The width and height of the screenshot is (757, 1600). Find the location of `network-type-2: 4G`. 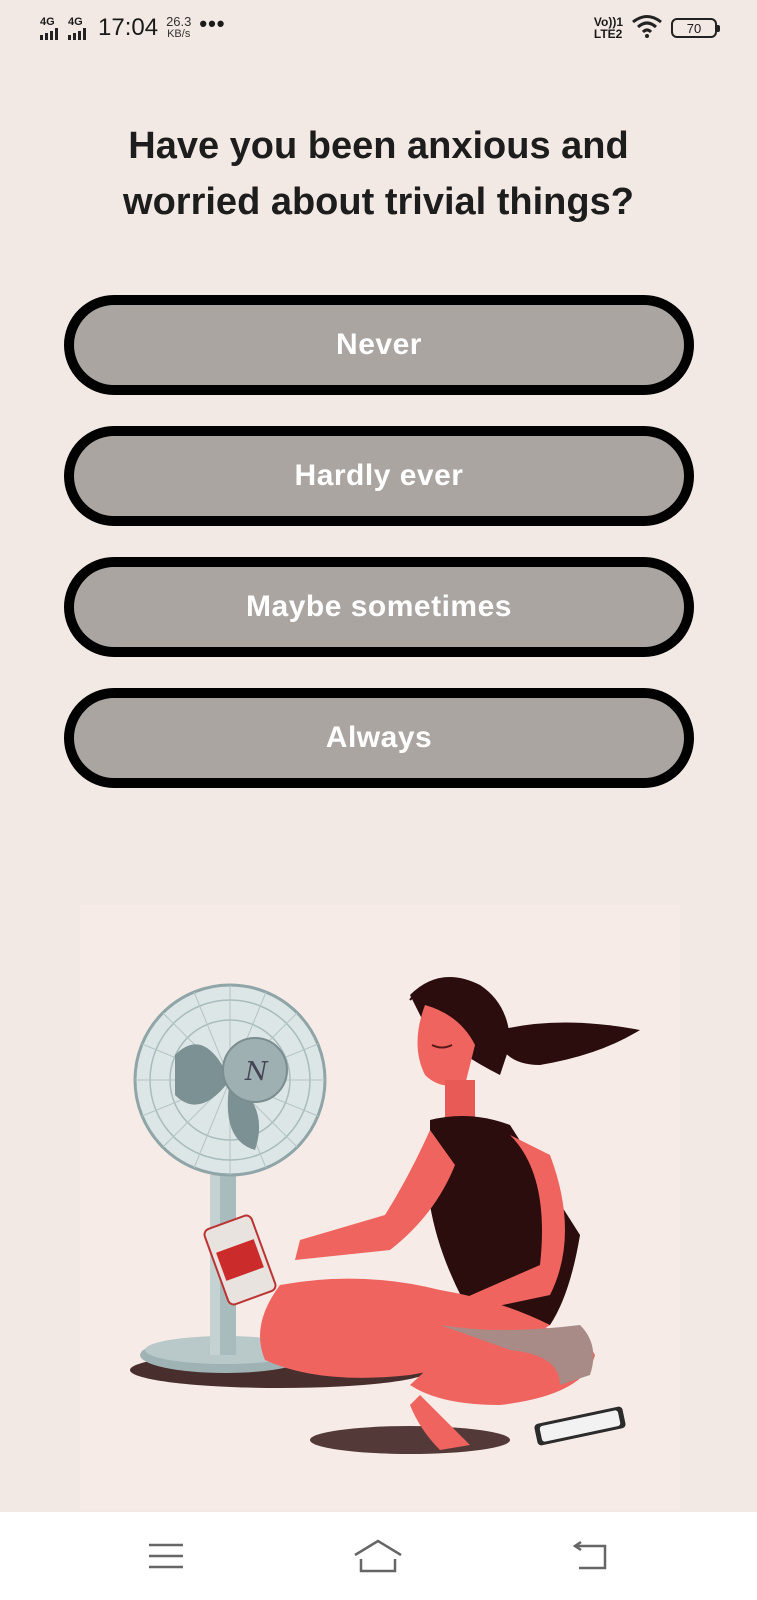

network-type-2: 4G is located at coordinates (75, 21).